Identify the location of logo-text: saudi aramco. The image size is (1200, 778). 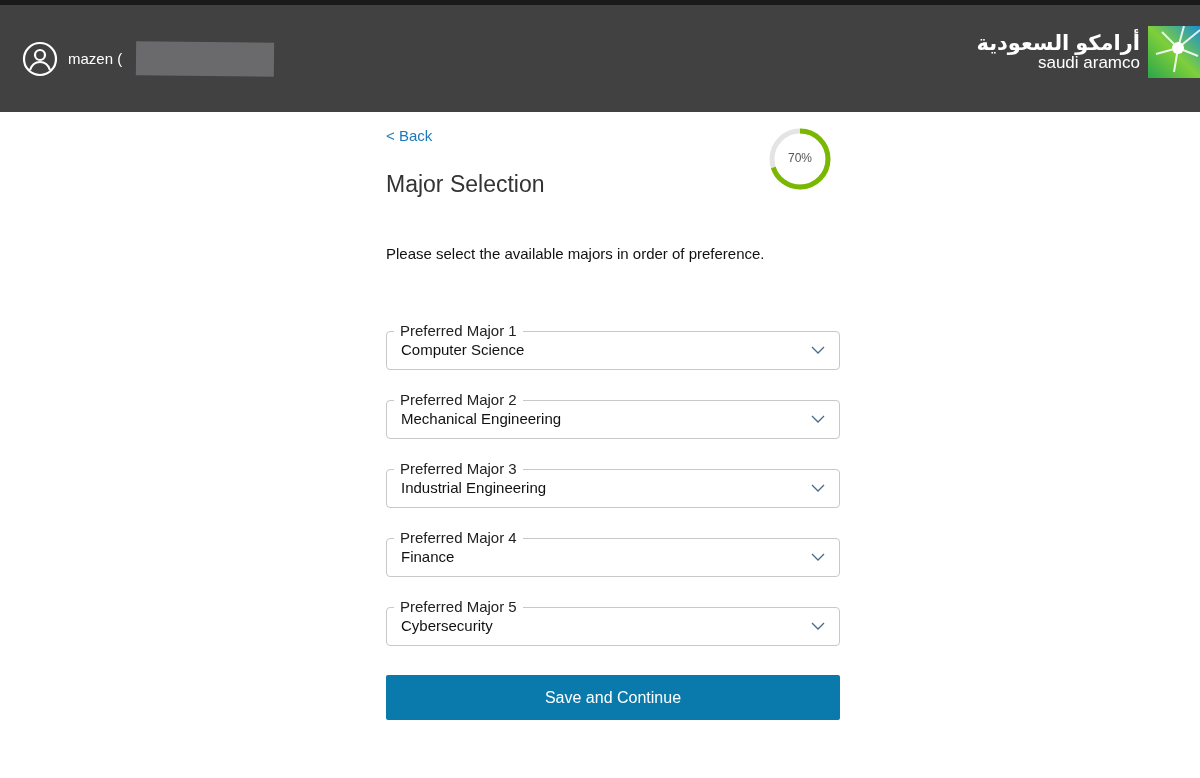
(1088, 62).